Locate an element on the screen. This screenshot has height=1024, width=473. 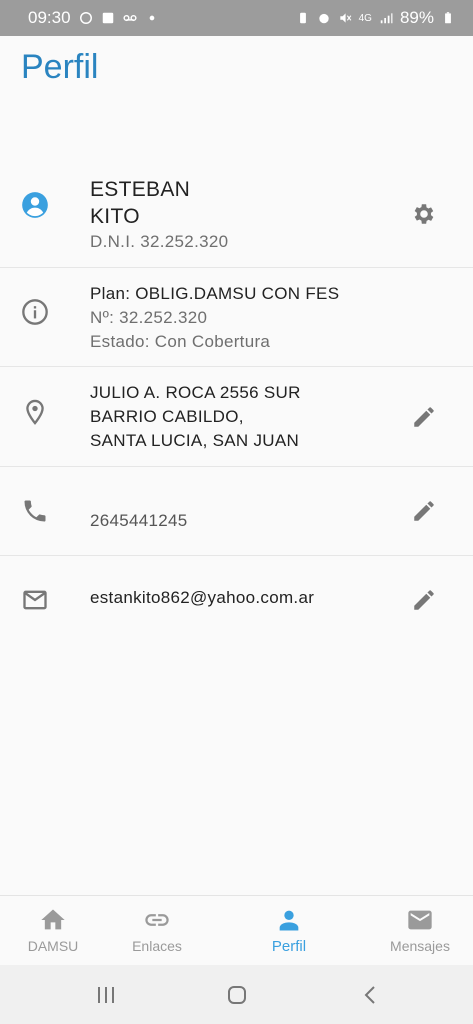
mail-icon is located at coordinates (35, 600).